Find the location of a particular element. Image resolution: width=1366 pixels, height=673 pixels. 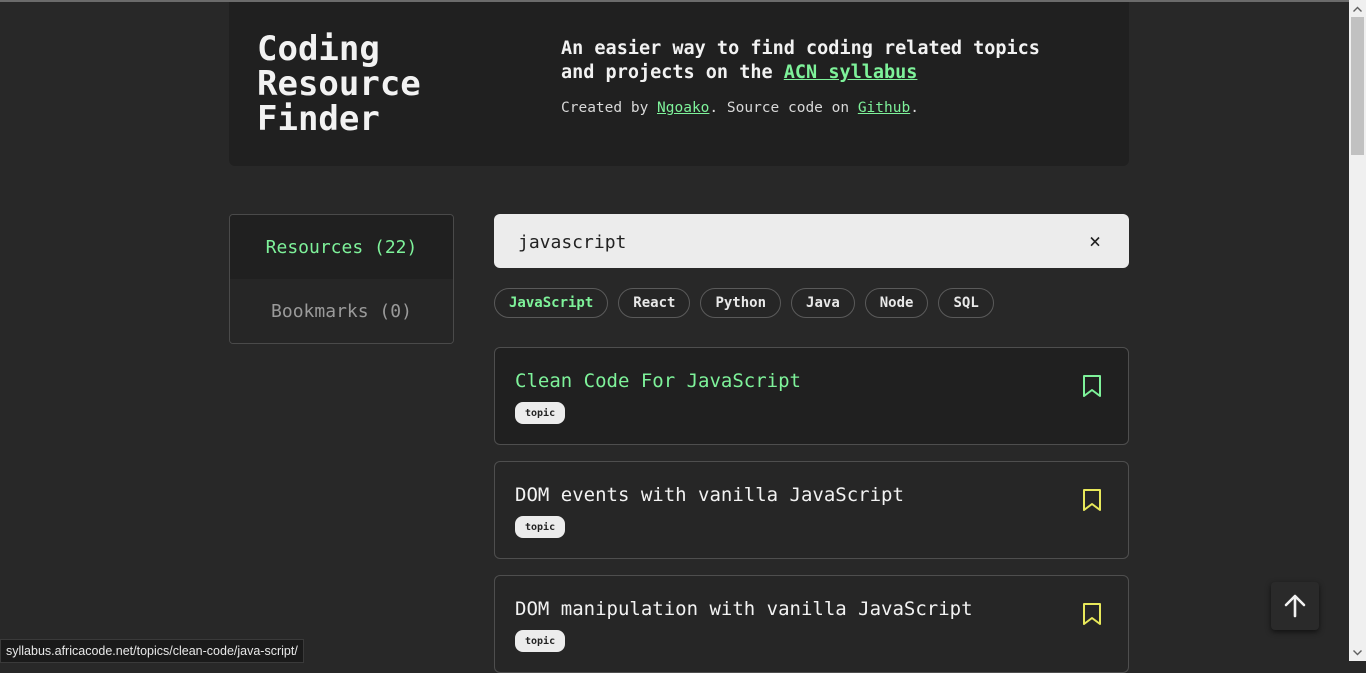

scroll-up-arrow-icon is located at coordinates (1357, 8).